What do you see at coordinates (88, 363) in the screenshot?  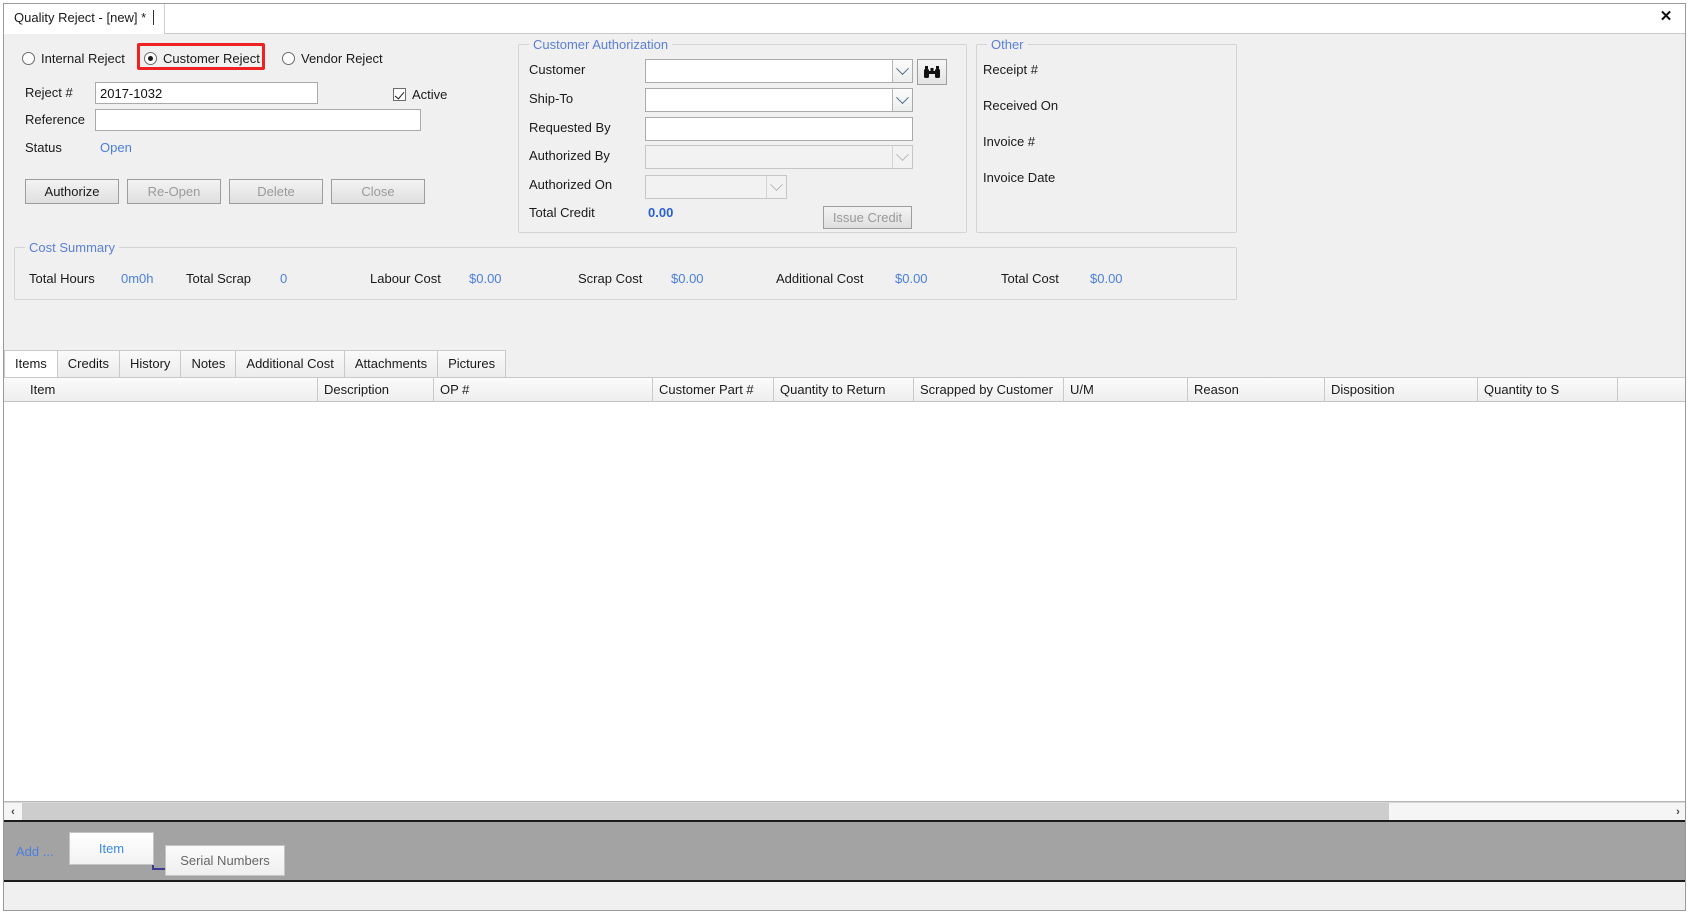 I see `tab-credits: Credits` at bounding box center [88, 363].